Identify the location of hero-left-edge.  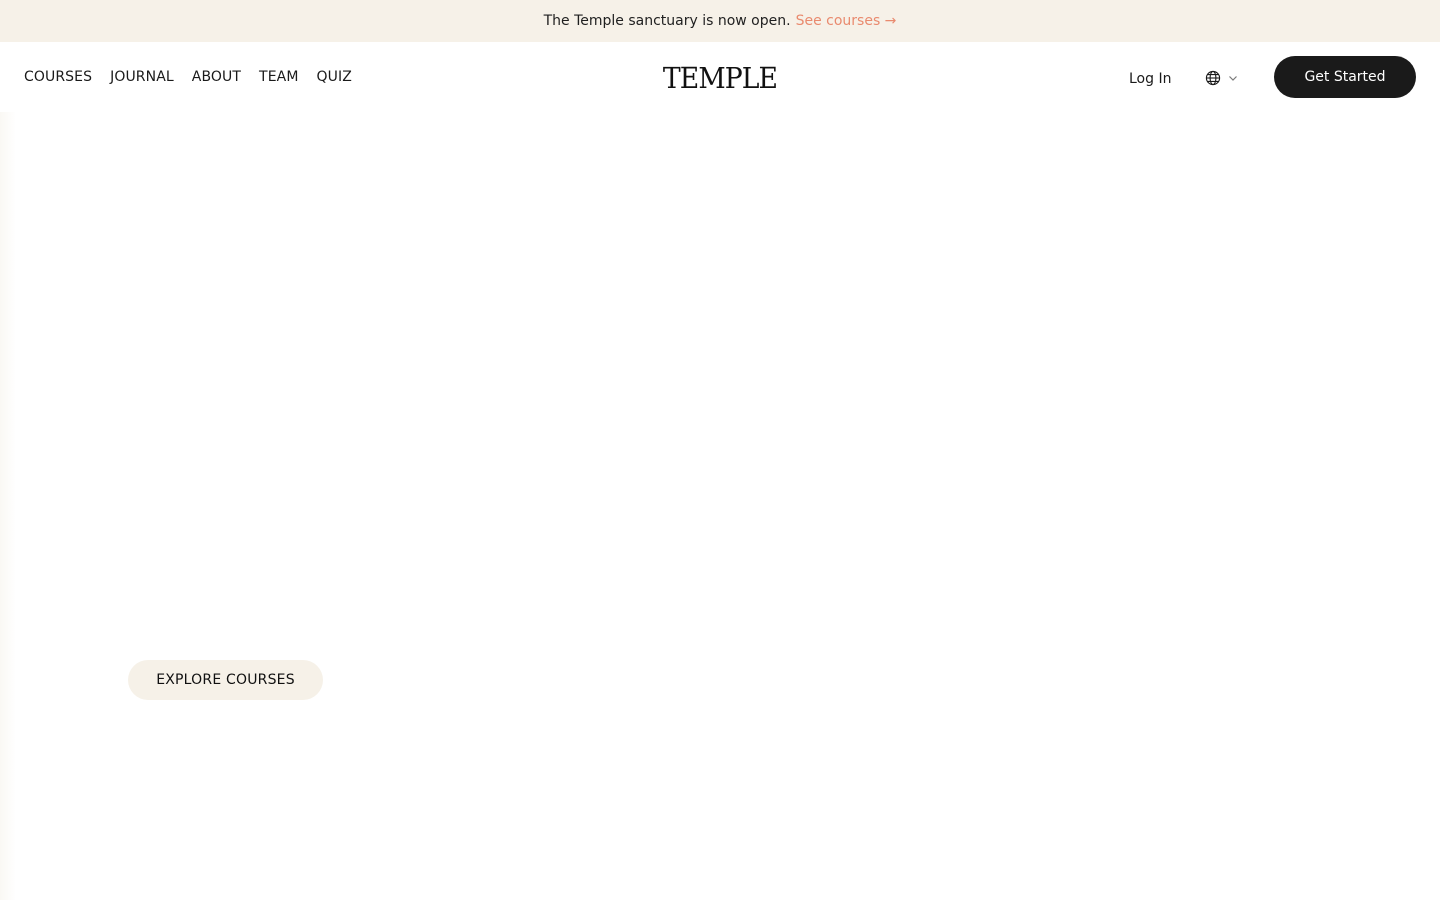
(8, 506).